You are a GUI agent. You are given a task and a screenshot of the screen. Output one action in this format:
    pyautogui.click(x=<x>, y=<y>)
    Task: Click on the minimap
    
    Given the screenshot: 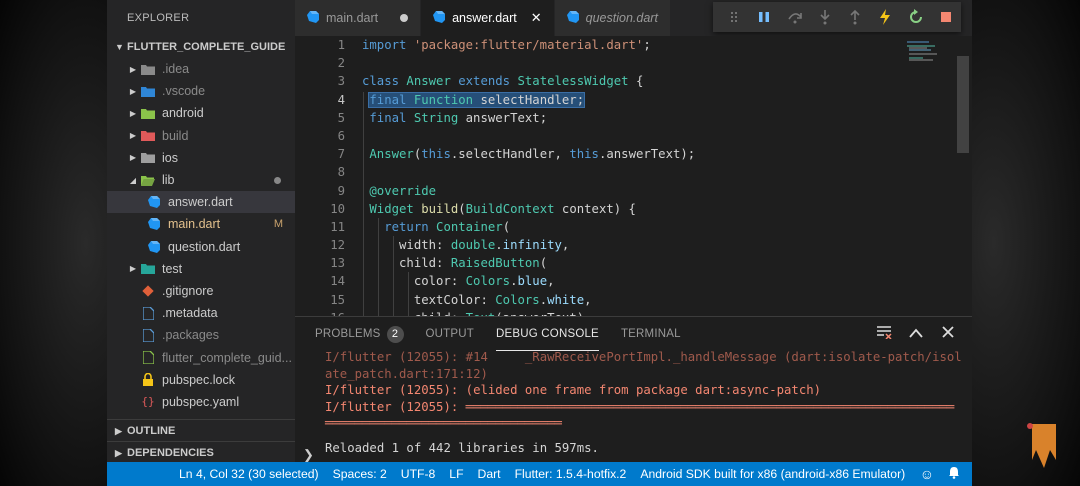 What is the action you would take?
    pyautogui.click(x=924, y=51)
    